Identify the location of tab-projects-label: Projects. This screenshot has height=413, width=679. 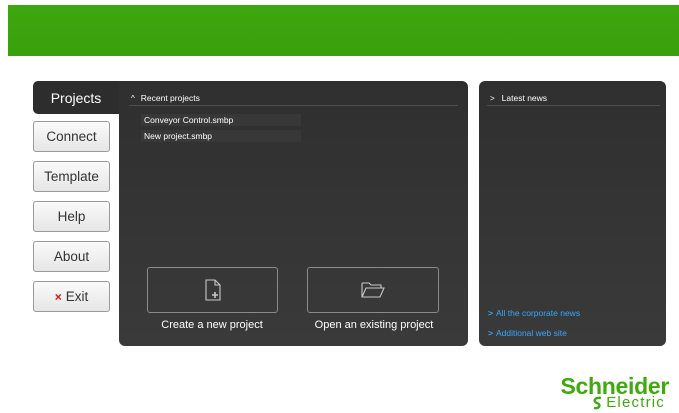
(76, 97).